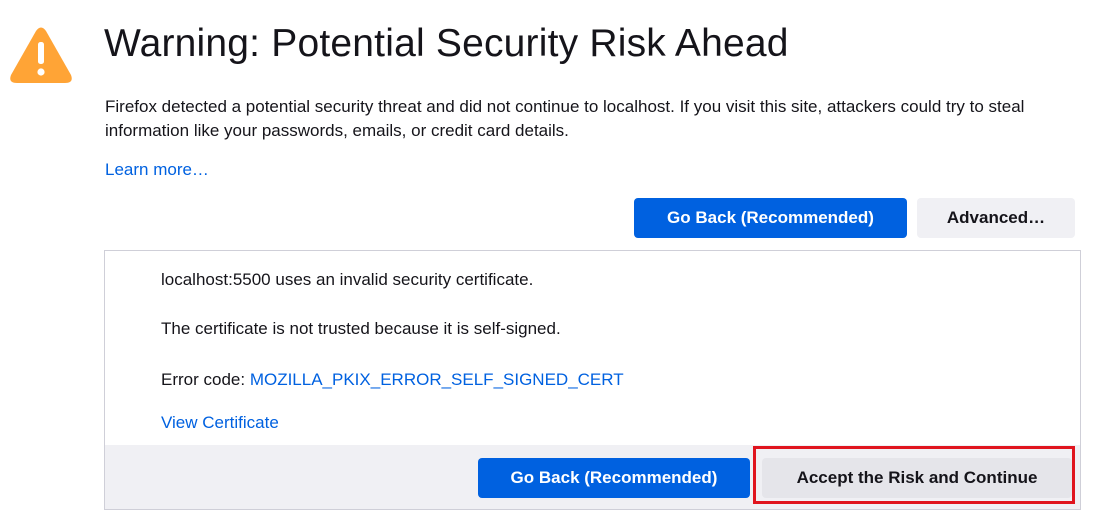  What do you see at coordinates (220, 423) in the screenshot?
I see `view-certificate-link: View Certificate` at bounding box center [220, 423].